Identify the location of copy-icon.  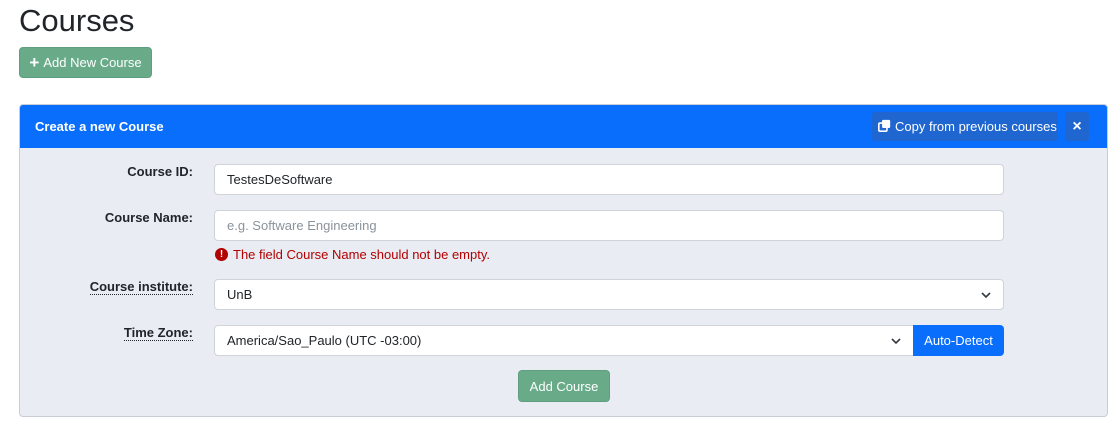
(884, 127).